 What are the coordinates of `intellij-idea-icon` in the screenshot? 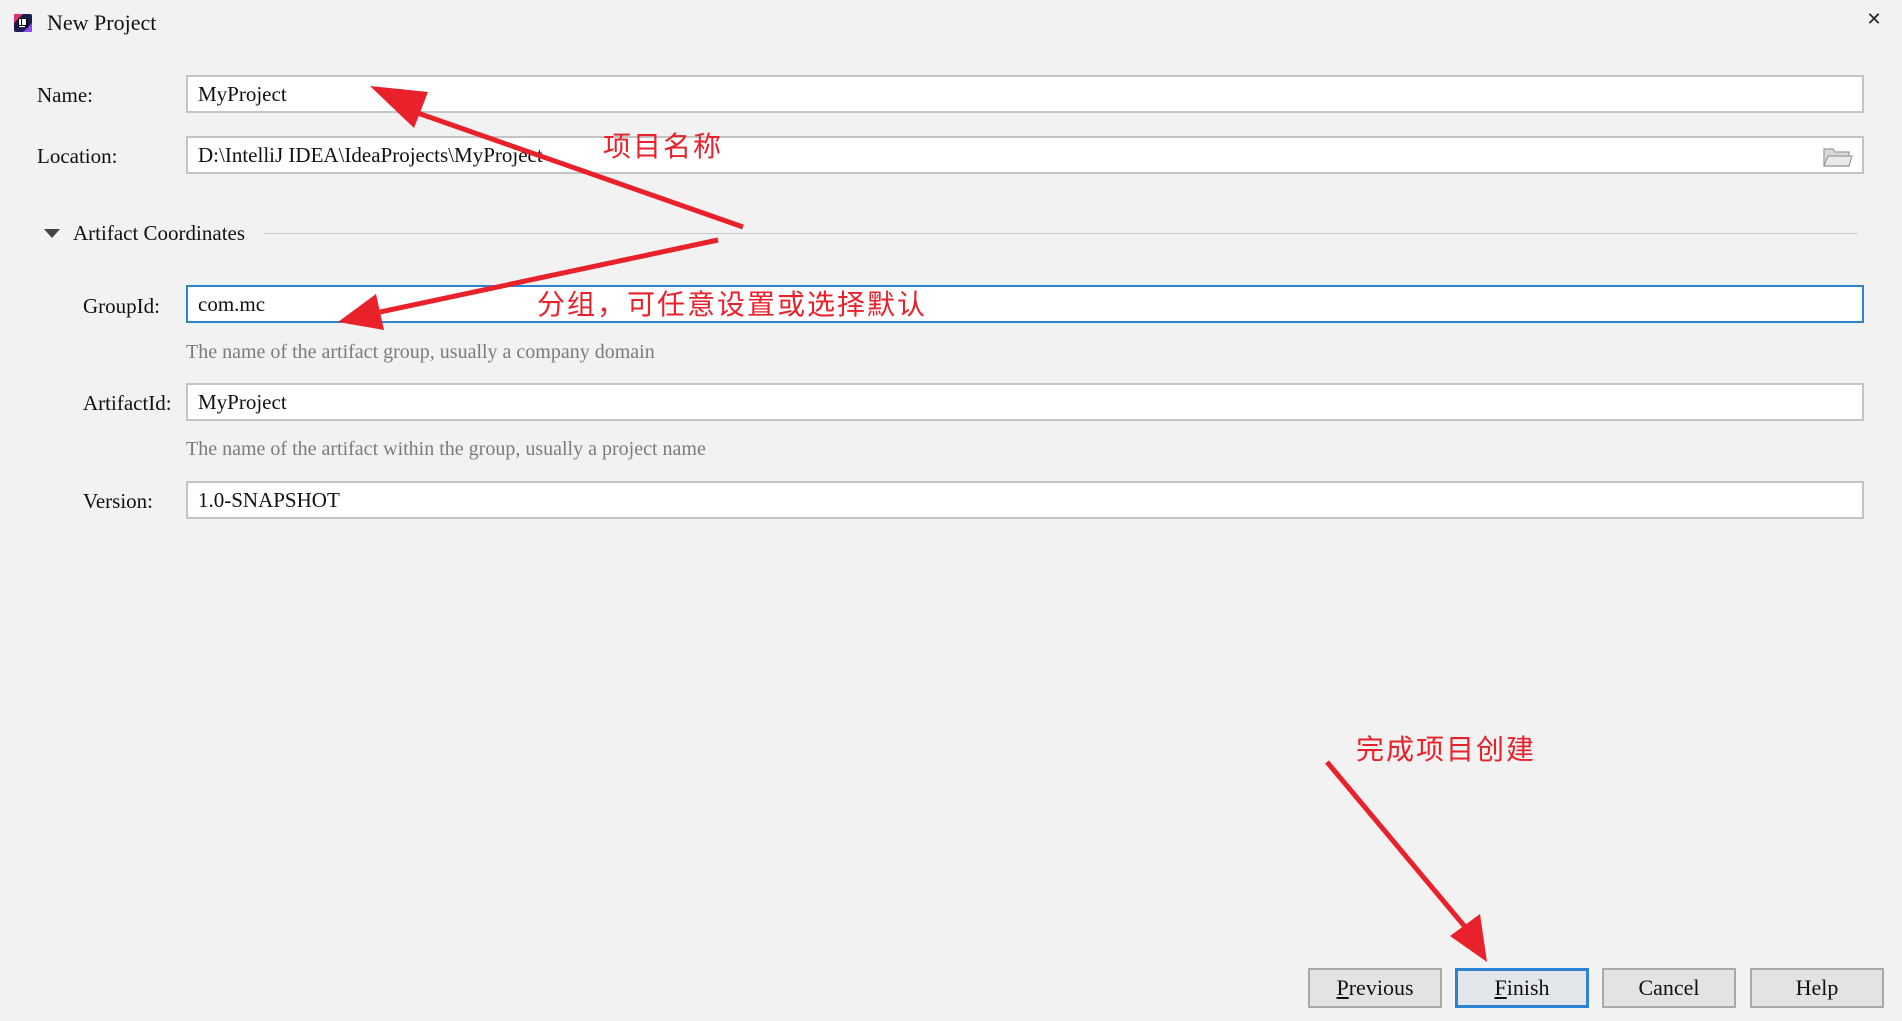 It's located at (23, 23).